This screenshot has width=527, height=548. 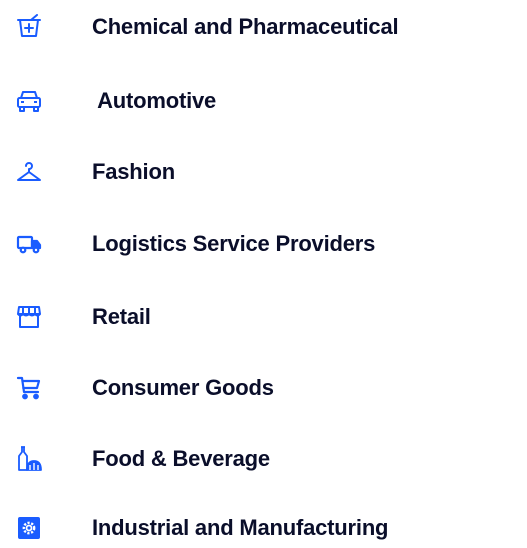 What do you see at coordinates (29, 101) in the screenshot?
I see `car-icon` at bounding box center [29, 101].